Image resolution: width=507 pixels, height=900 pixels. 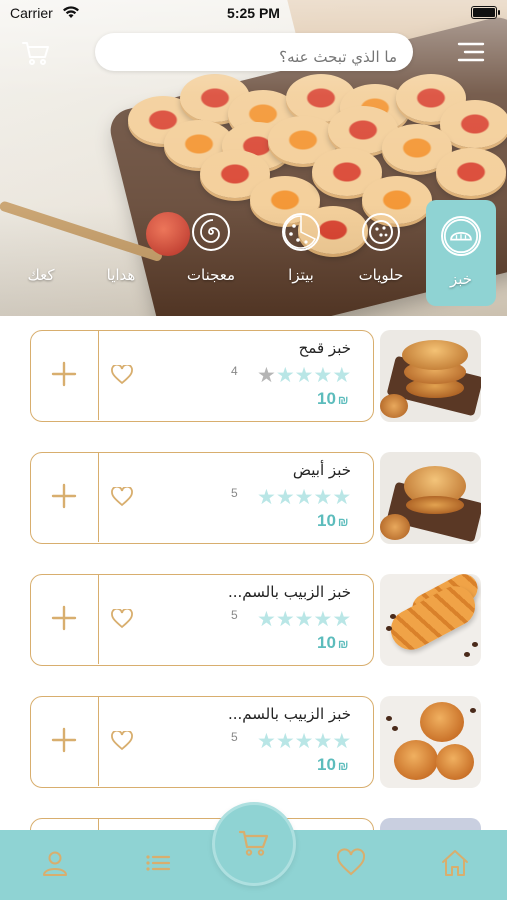 I want to click on list-icon, so click(x=158, y=863).